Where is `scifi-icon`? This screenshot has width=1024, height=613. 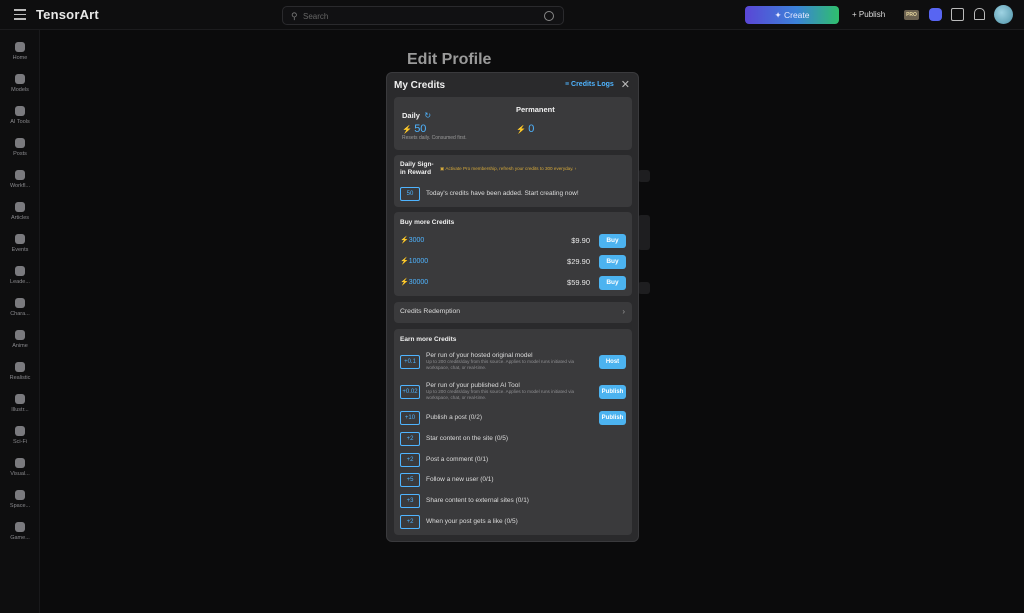
scifi-icon is located at coordinates (20, 431).